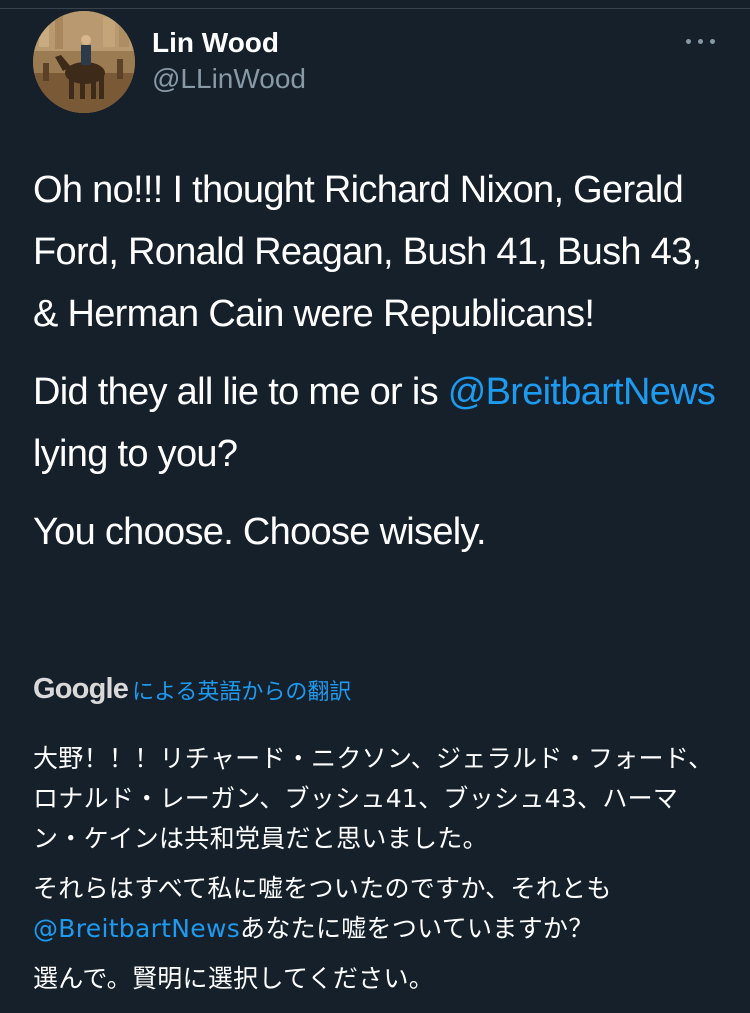  I want to click on translation-attribution: Google による英語からの翻訳, so click(192, 693).